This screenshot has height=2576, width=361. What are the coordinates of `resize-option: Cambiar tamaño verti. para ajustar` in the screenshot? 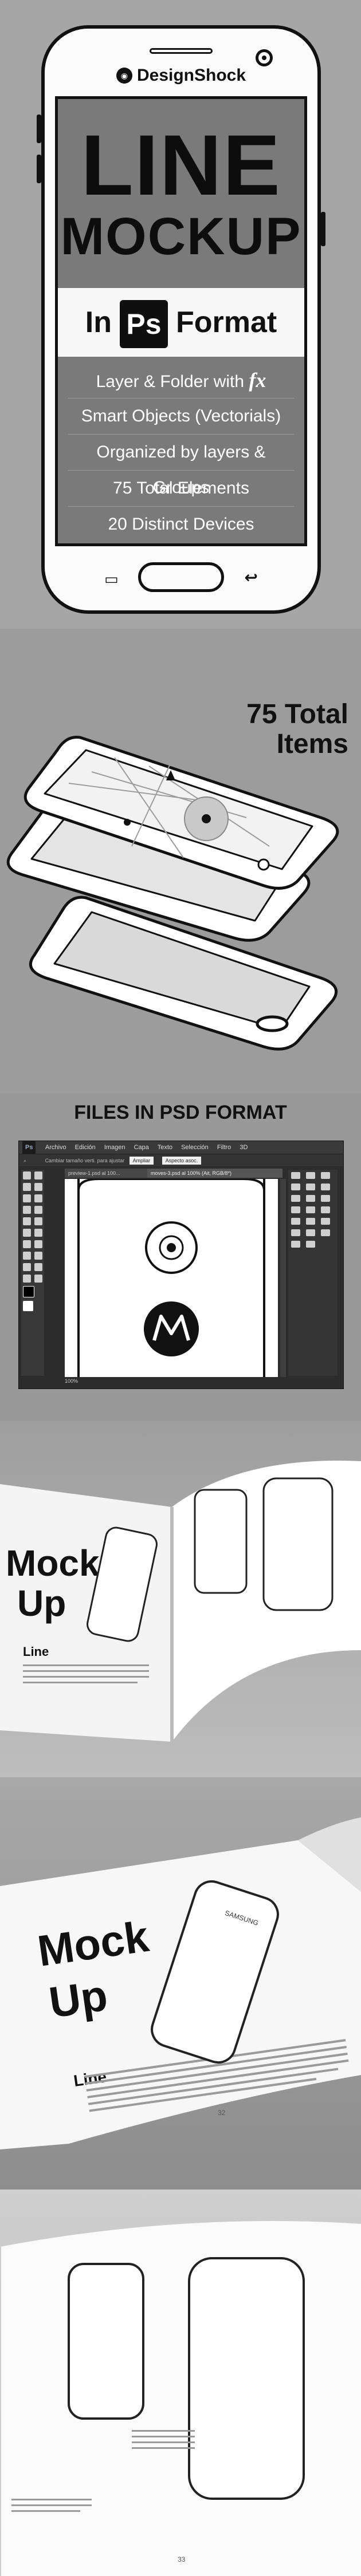 It's located at (85, 1160).